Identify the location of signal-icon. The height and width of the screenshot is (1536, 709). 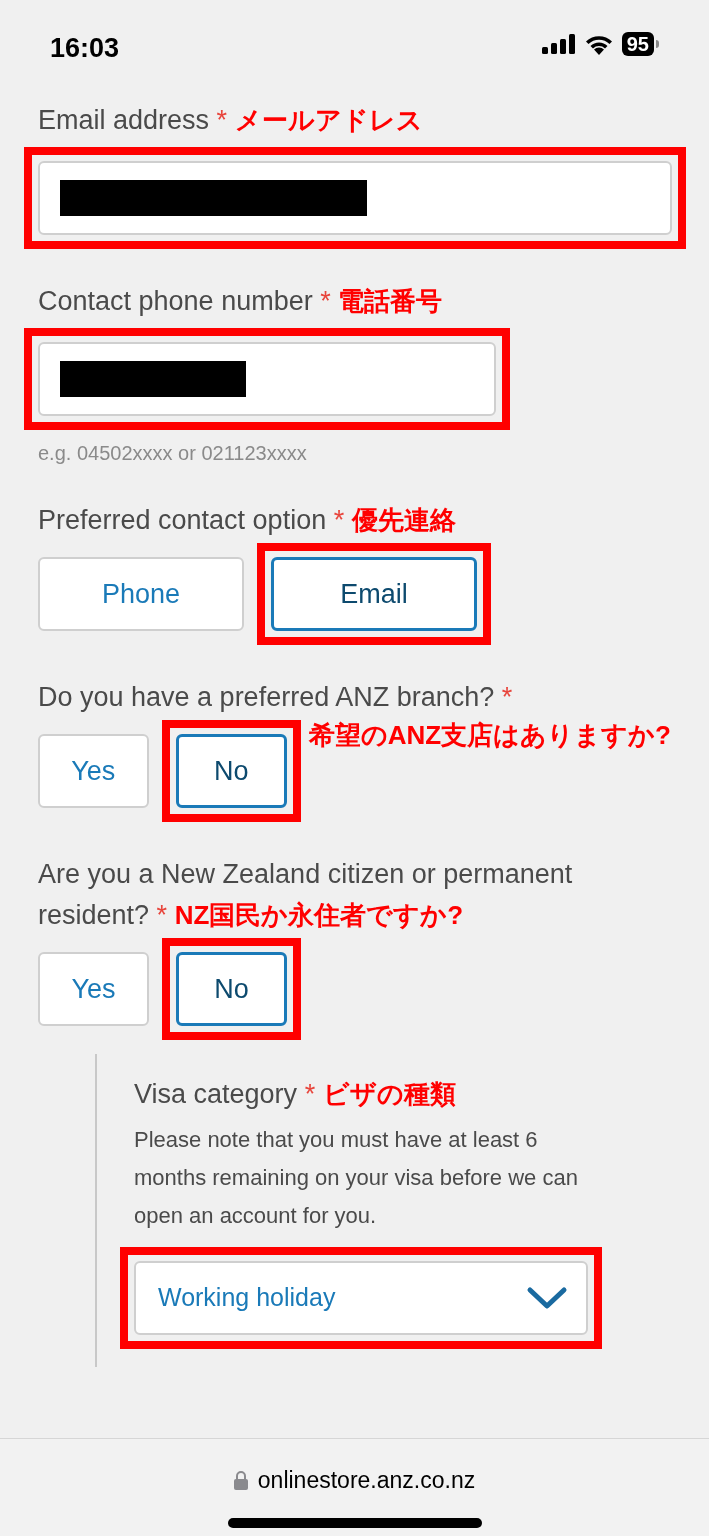
(558, 44).